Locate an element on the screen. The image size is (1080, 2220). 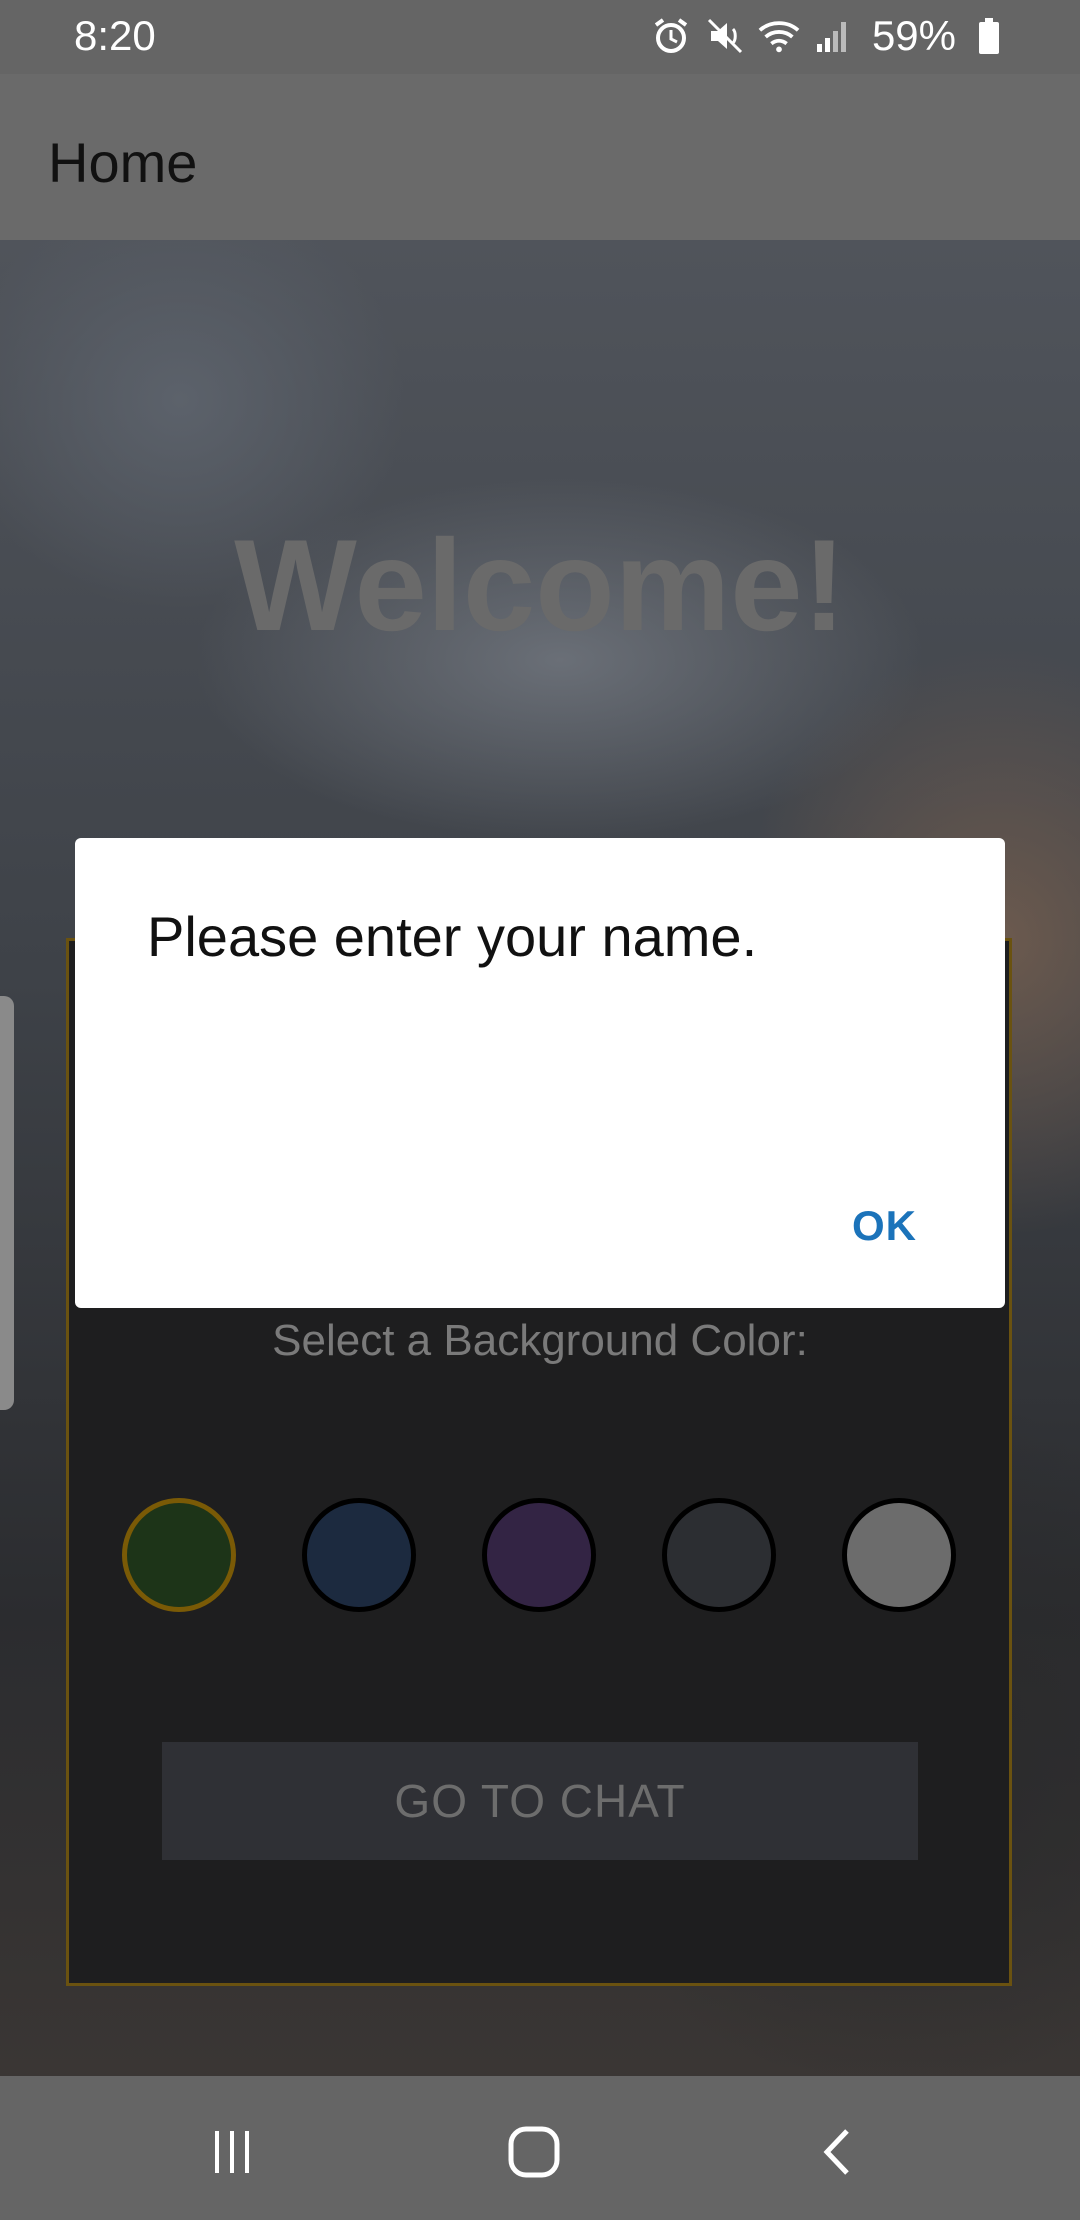
dialog-message: Please enter your name. is located at coordinates (452, 936).